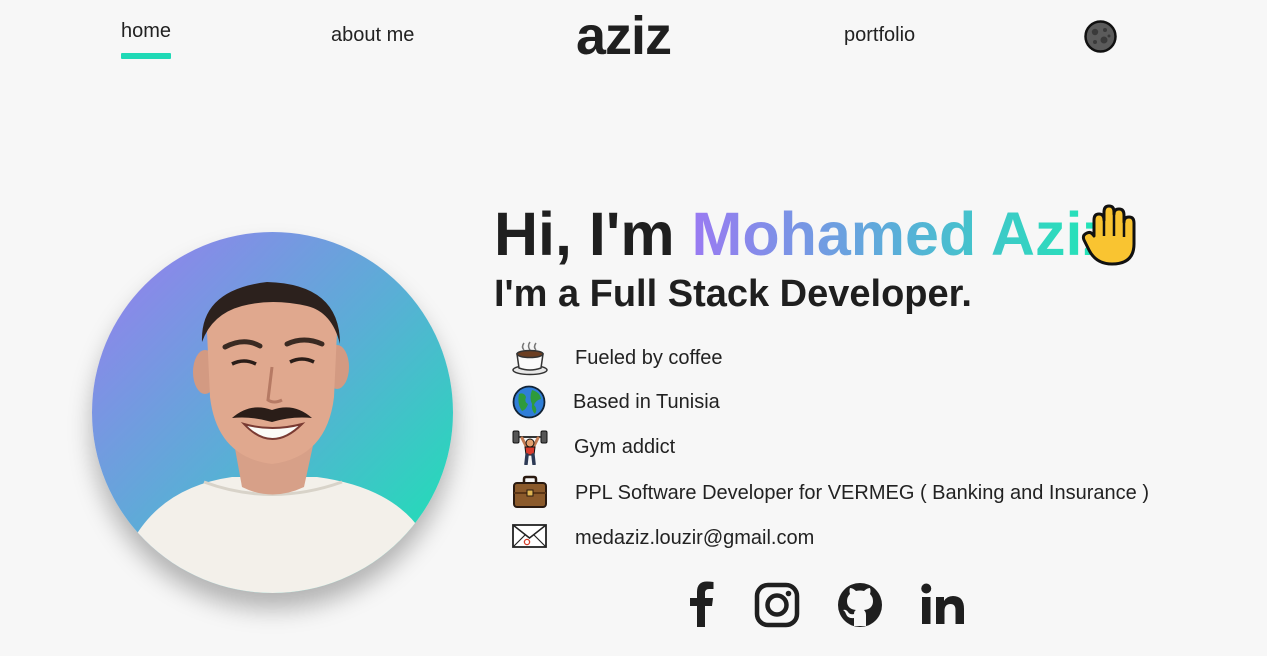 The width and height of the screenshot is (1267, 656). What do you see at coordinates (733, 294) in the screenshot?
I see `hero-subtitle: I'm a Full Stack Developer.` at bounding box center [733, 294].